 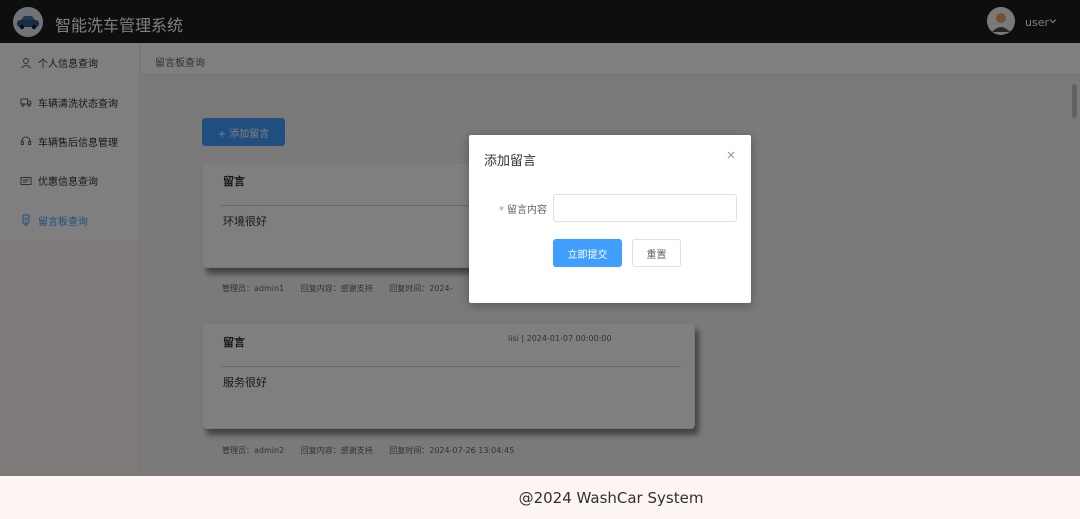 What do you see at coordinates (656, 253) in the screenshot?
I see `reset-button: 重置` at bounding box center [656, 253].